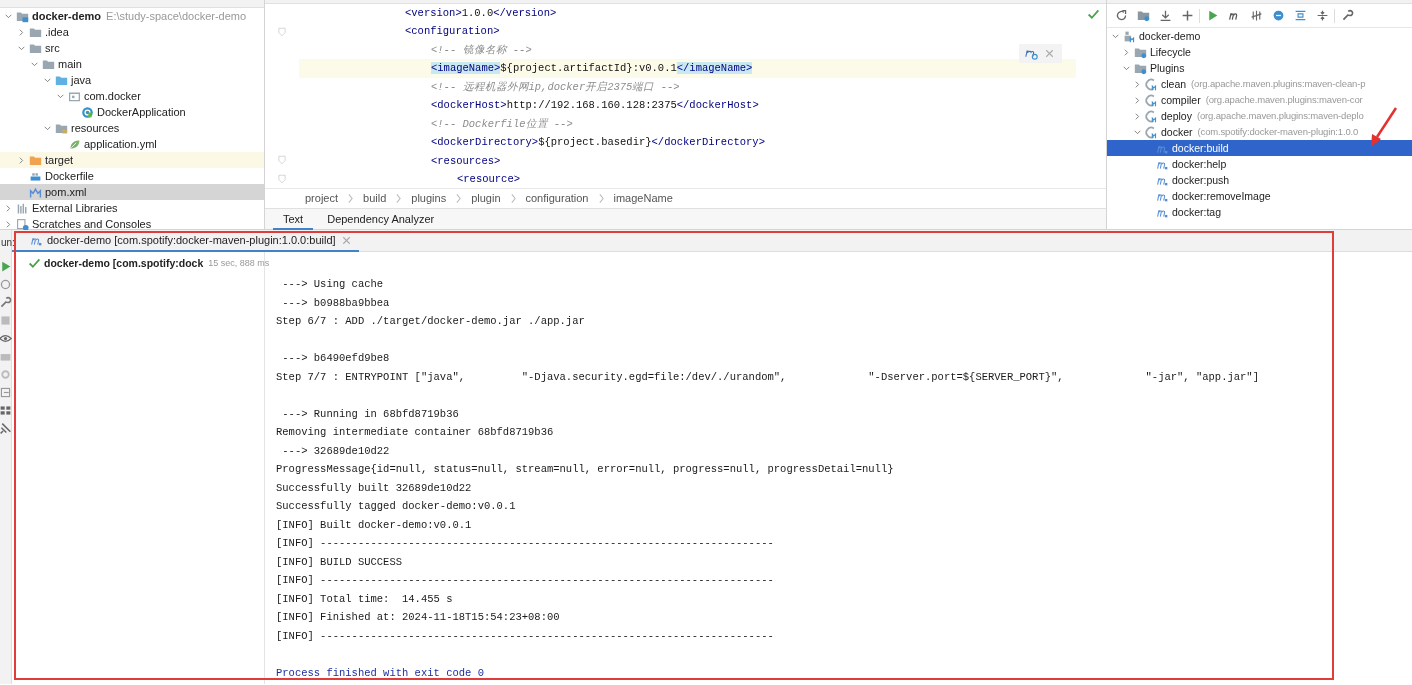 This screenshot has height=685, width=1412. Describe the element at coordinates (488, 180) in the screenshot. I see `code-line: <resource>` at that location.